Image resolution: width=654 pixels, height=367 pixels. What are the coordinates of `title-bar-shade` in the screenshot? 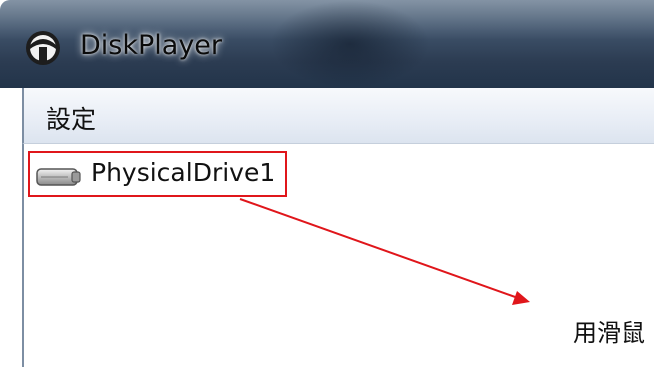 It's located at (350, 44).